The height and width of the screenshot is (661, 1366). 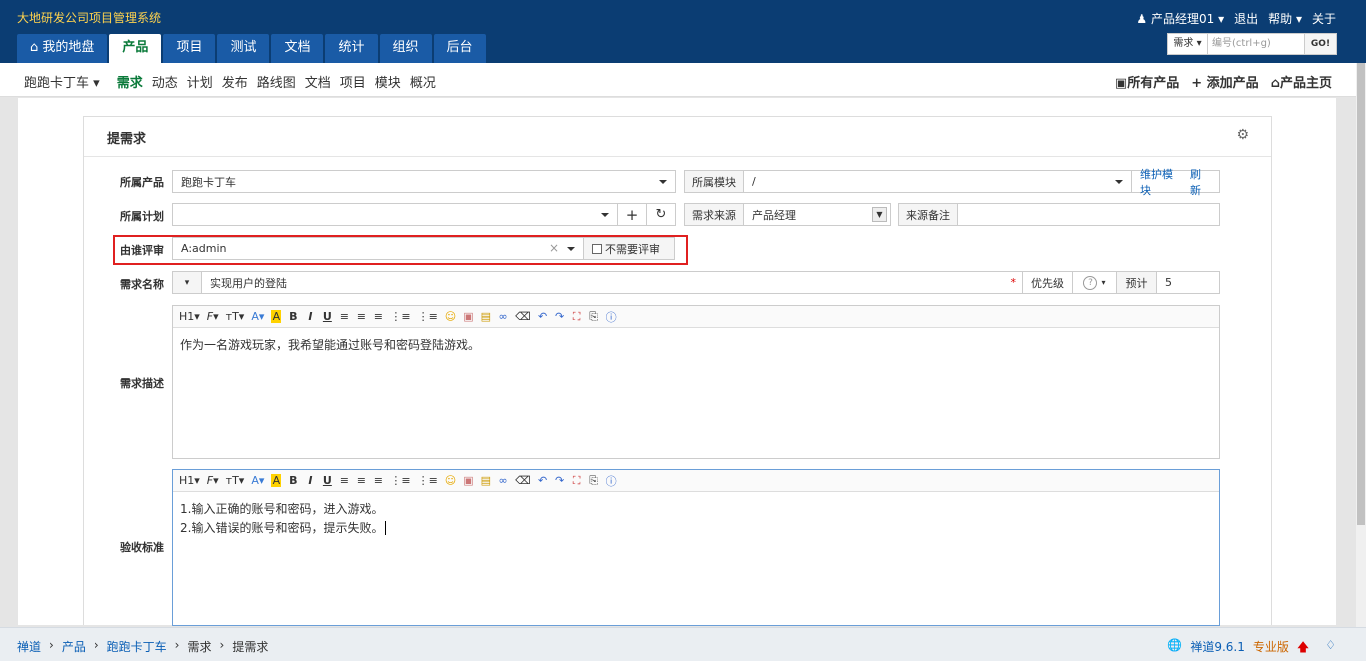 I want to click on help-menu: 帮助 ▾, so click(x=1285, y=18).